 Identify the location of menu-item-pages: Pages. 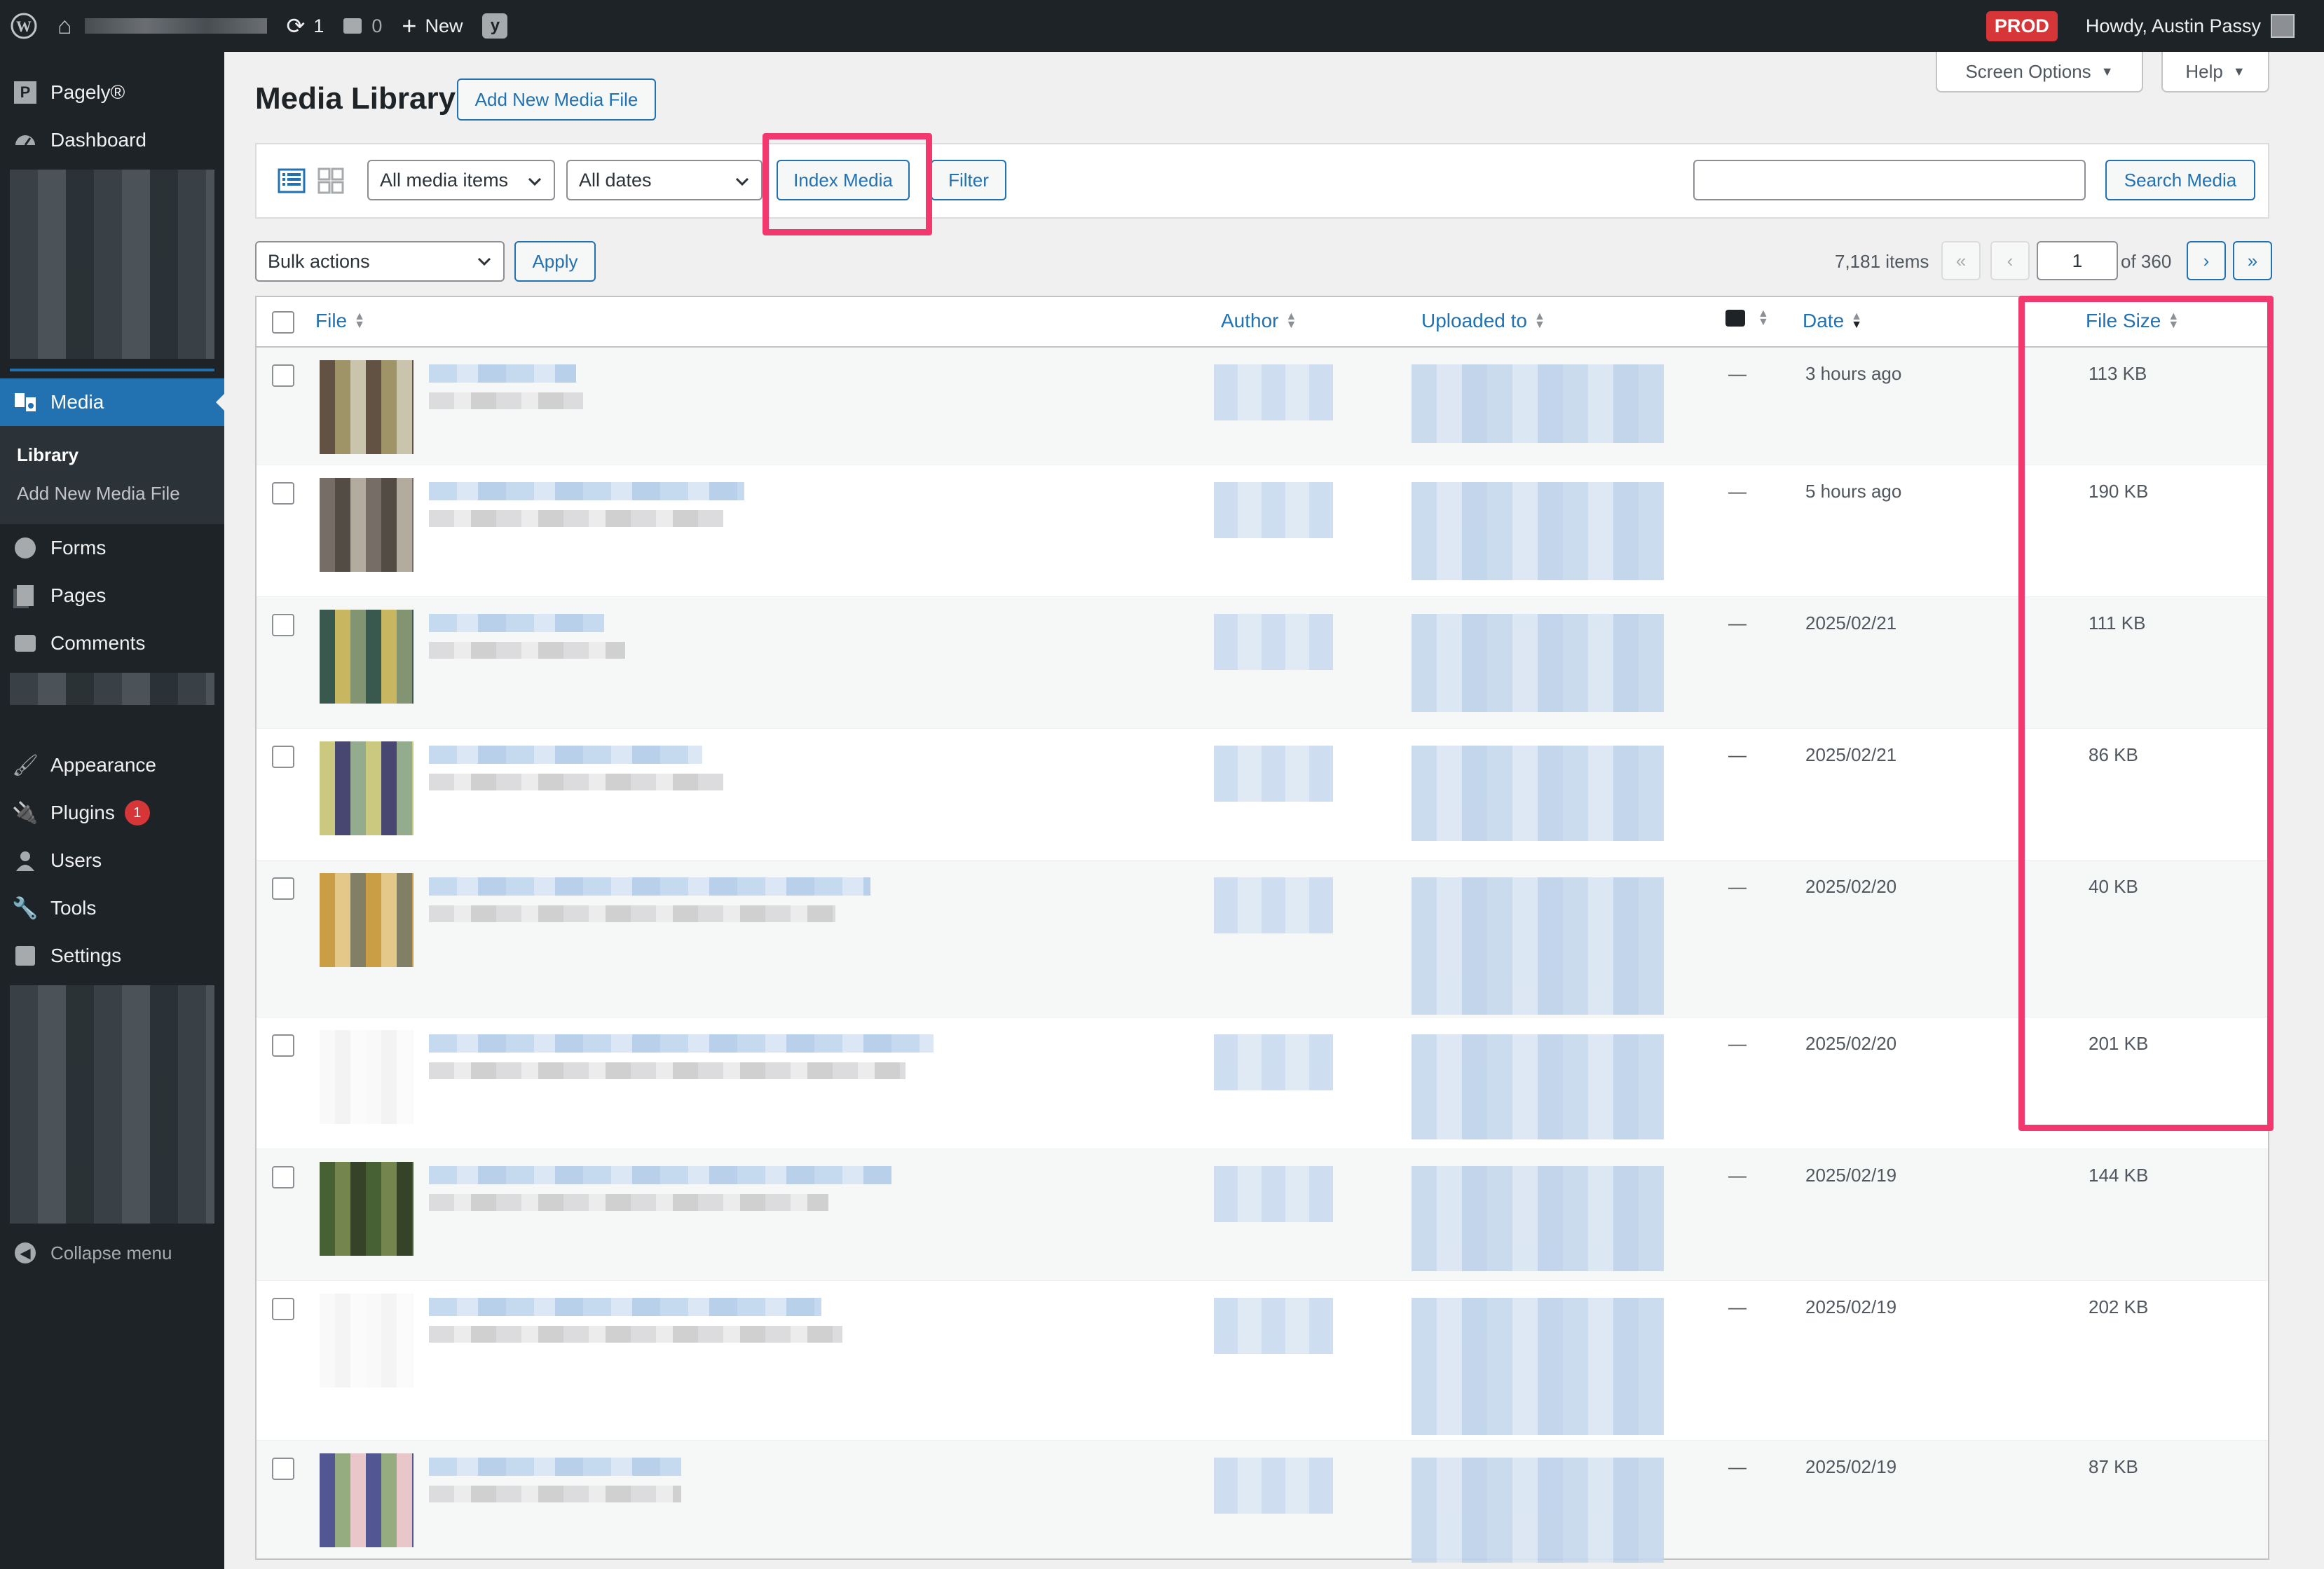
(112, 595).